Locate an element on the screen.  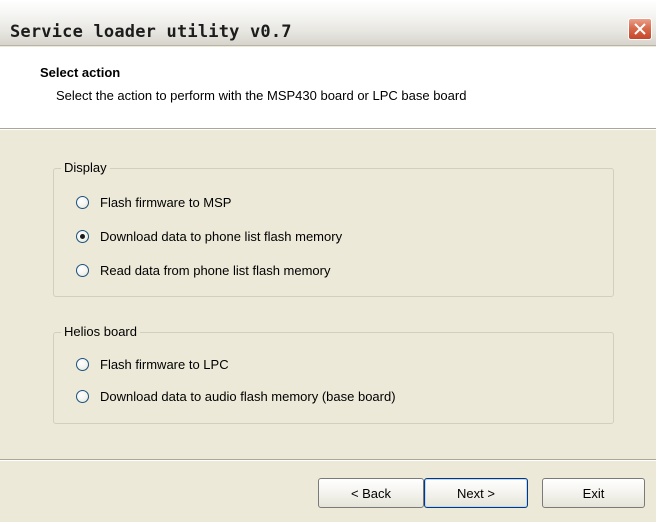
radio-label: Download data to phone list flash memory is located at coordinates (221, 236).